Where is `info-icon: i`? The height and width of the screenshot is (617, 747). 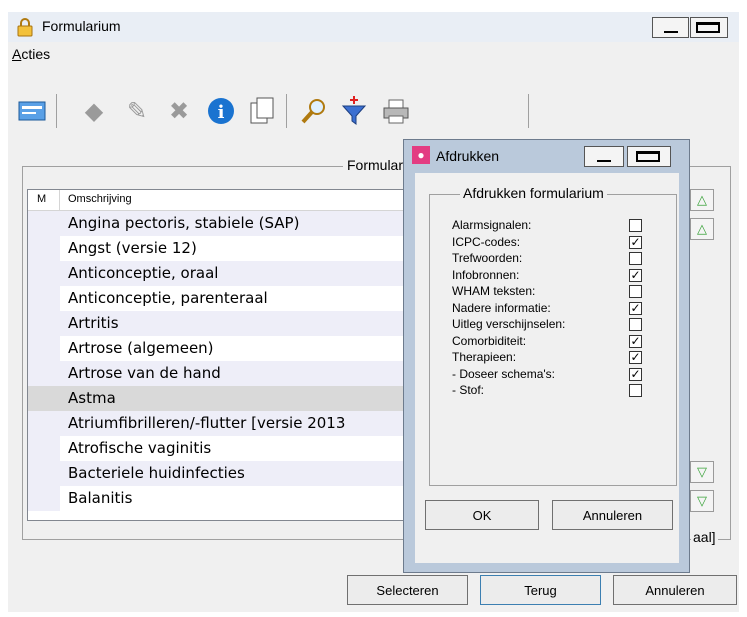
info-icon: i is located at coordinates (221, 111).